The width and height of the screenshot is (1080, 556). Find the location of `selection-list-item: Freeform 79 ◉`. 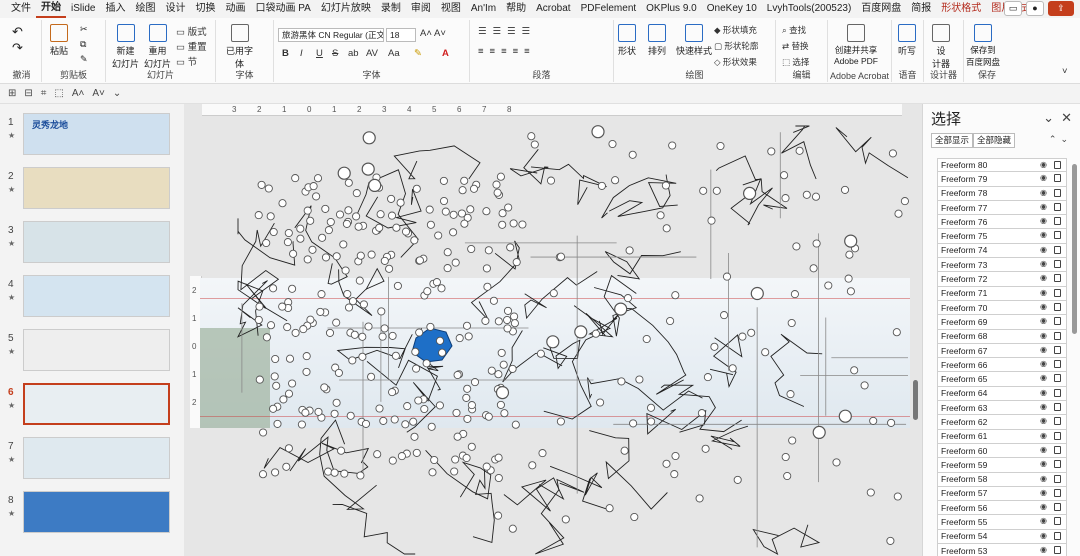

selection-list-item: Freeform 79 ◉ is located at coordinates (1002, 179).